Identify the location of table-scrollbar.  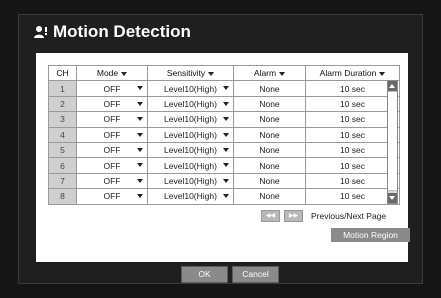
(392, 142).